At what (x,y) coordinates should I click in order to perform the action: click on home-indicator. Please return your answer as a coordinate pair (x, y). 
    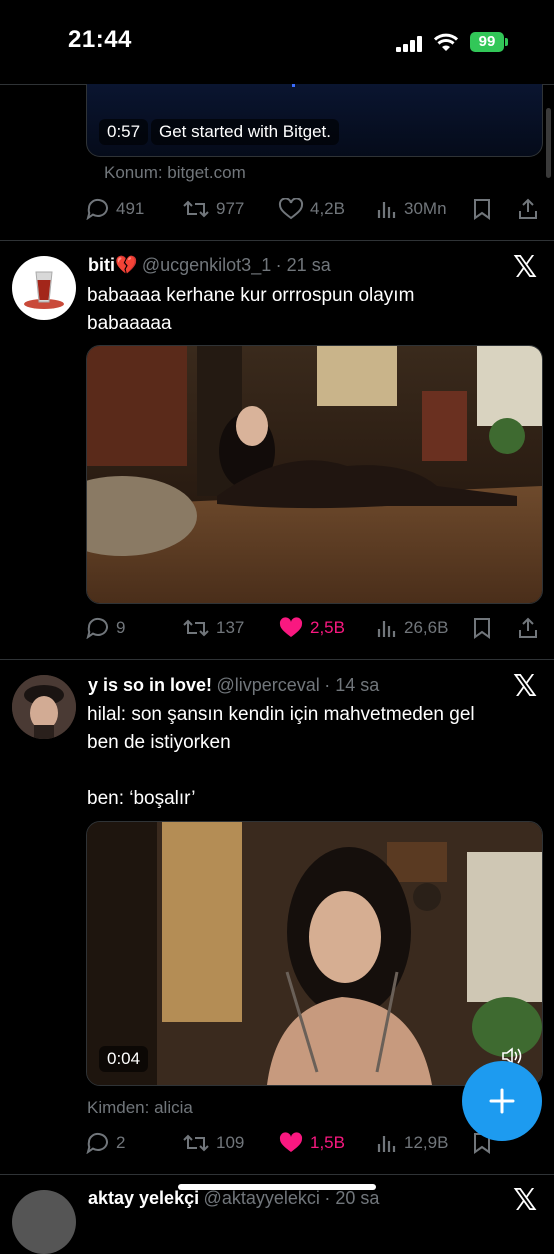
    Looking at the image, I should click on (277, 1187).